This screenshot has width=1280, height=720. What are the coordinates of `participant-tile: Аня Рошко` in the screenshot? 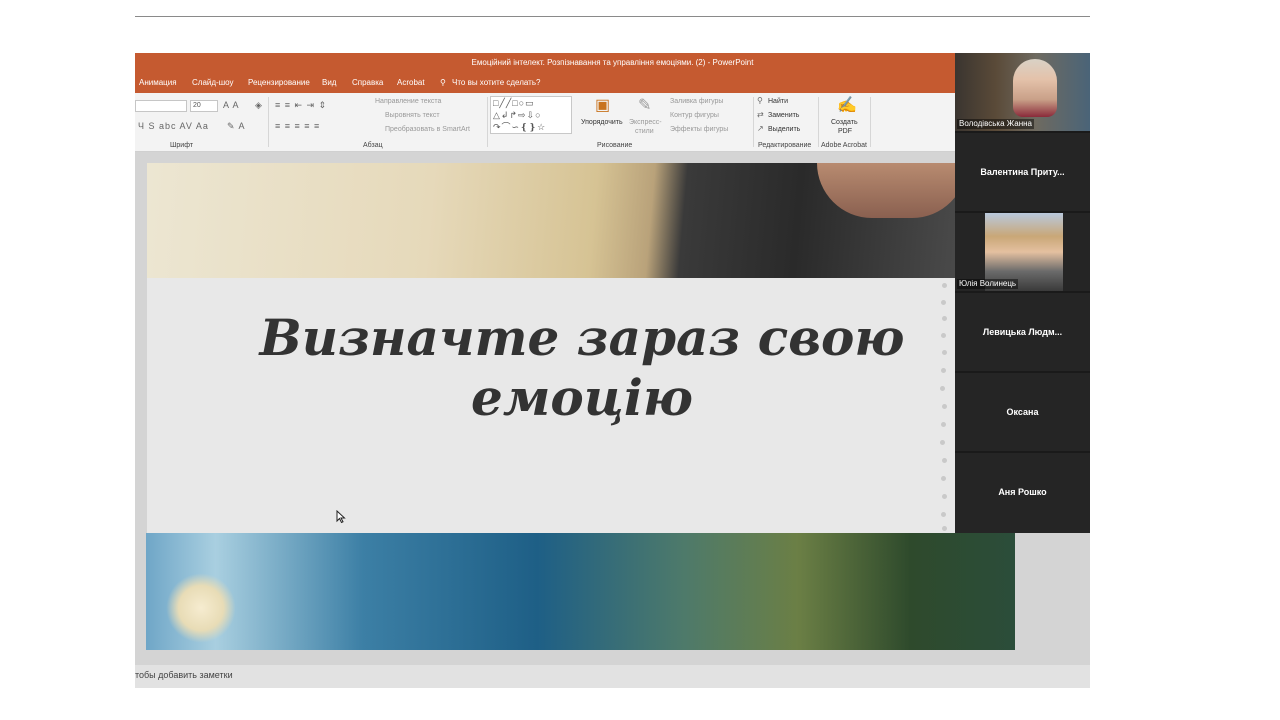 It's located at (1022, 493).